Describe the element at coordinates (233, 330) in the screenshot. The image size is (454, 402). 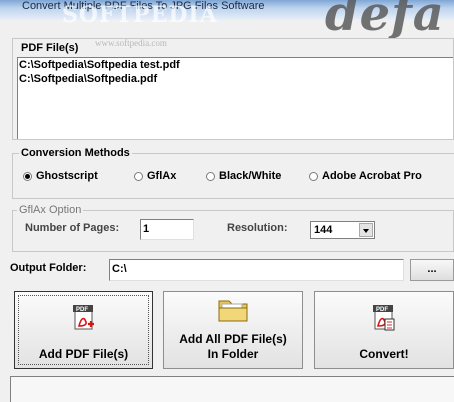
I see `add-folder-button: Add All PDF File(s) In Folder` at that location.